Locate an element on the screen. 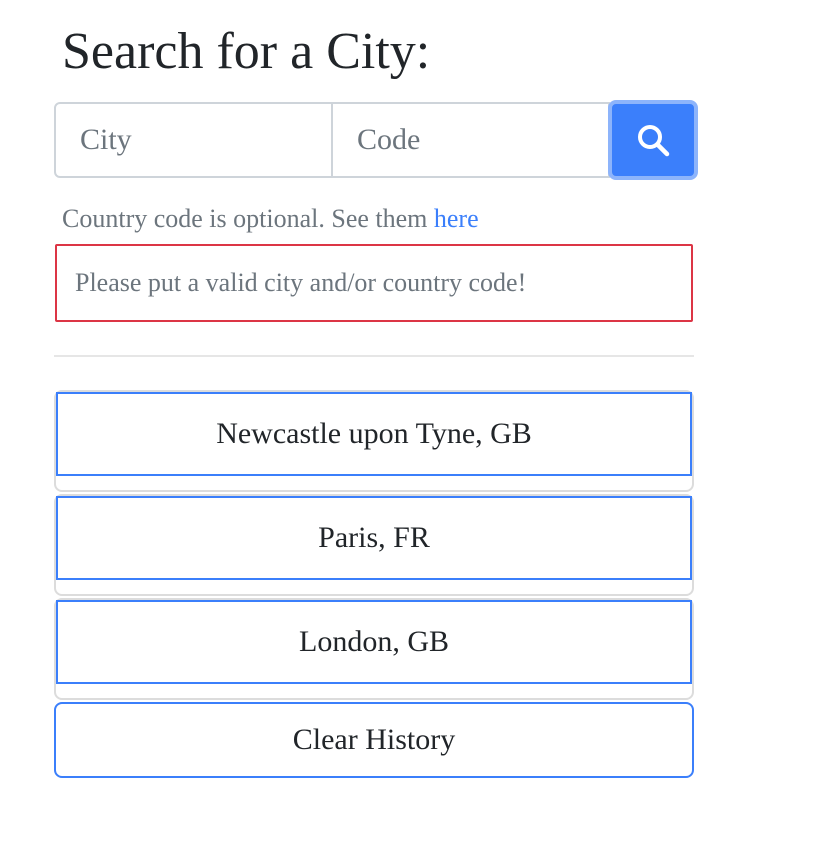  search-button is located at coordinates (653, 140).